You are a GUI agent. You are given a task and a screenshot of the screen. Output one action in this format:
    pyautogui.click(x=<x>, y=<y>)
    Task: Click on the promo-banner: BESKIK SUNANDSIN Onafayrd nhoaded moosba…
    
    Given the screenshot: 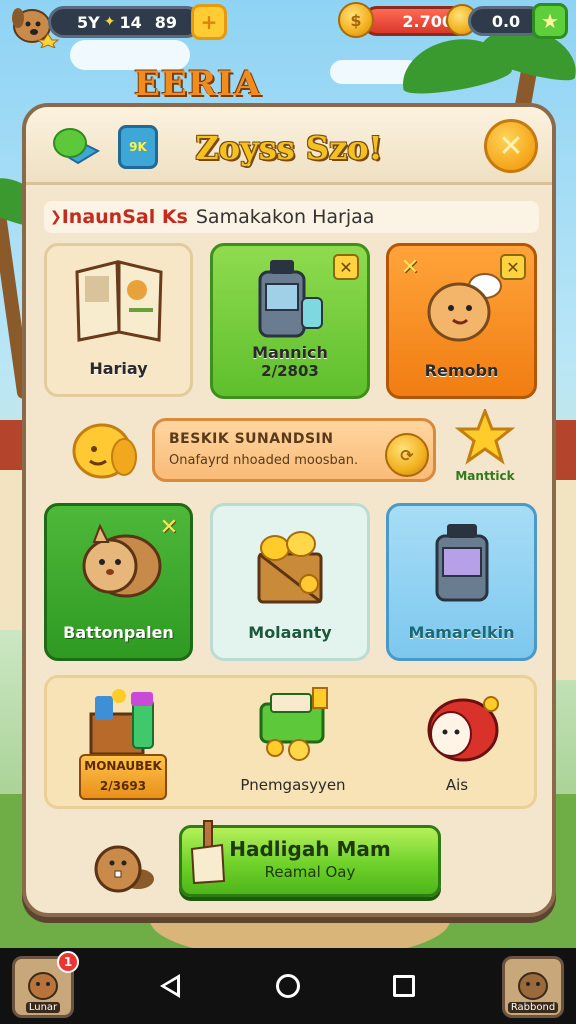 What is the action you would take?
    pyautogui.click(x=294, y=450)
    